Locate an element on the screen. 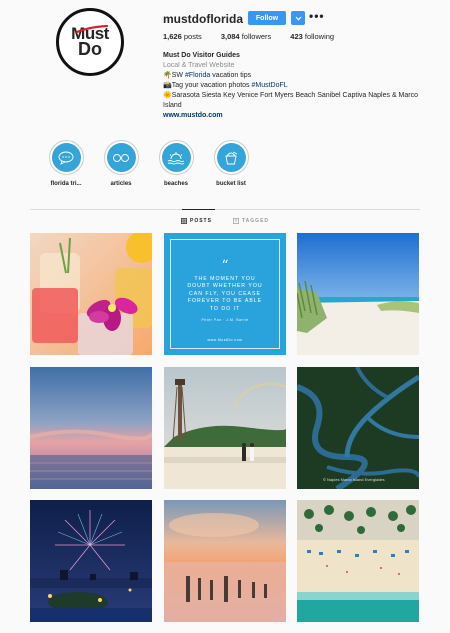 This screenshot has width=450, height=633. more-options-icon: ••• is located at coordinates (317, 16).